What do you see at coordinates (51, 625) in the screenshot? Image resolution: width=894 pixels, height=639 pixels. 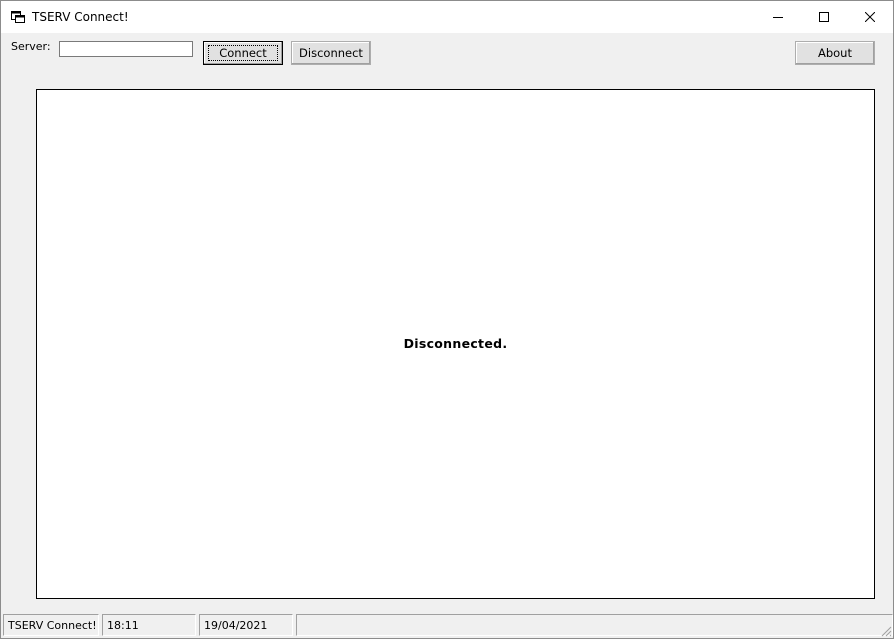 I see `status-app-name: TSERV Connect!` at bounding box center [51, 625].